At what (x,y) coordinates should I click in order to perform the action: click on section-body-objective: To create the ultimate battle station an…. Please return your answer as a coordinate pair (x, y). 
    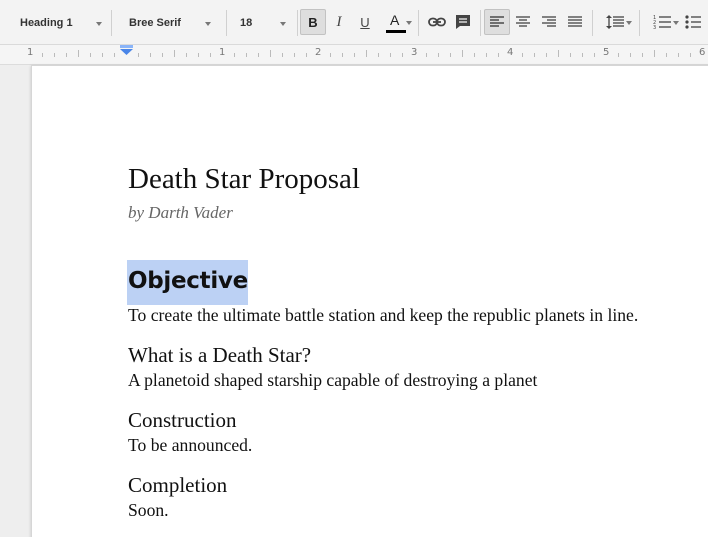
    Looking at the image, I should click on (383, 315).